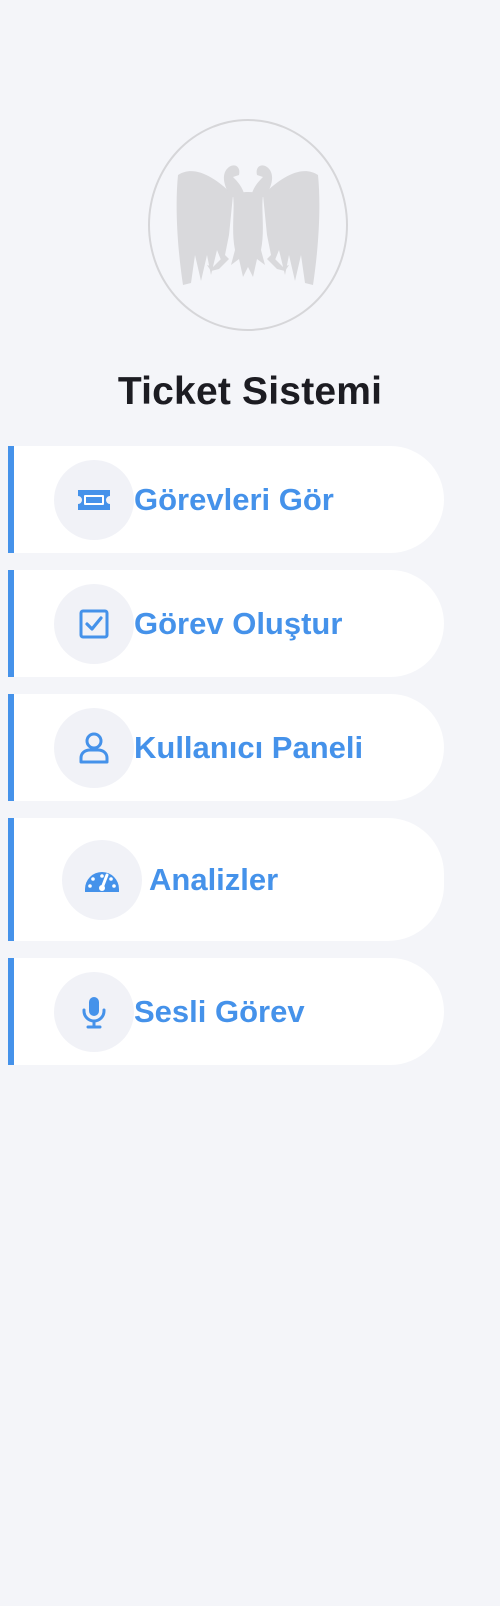 The width and height of the screenshot is (500, 1606). What do you see at coordinates (214, 879) in the screenshot?
I see `nav-label: Analizler` at bounding box center [214, 879].